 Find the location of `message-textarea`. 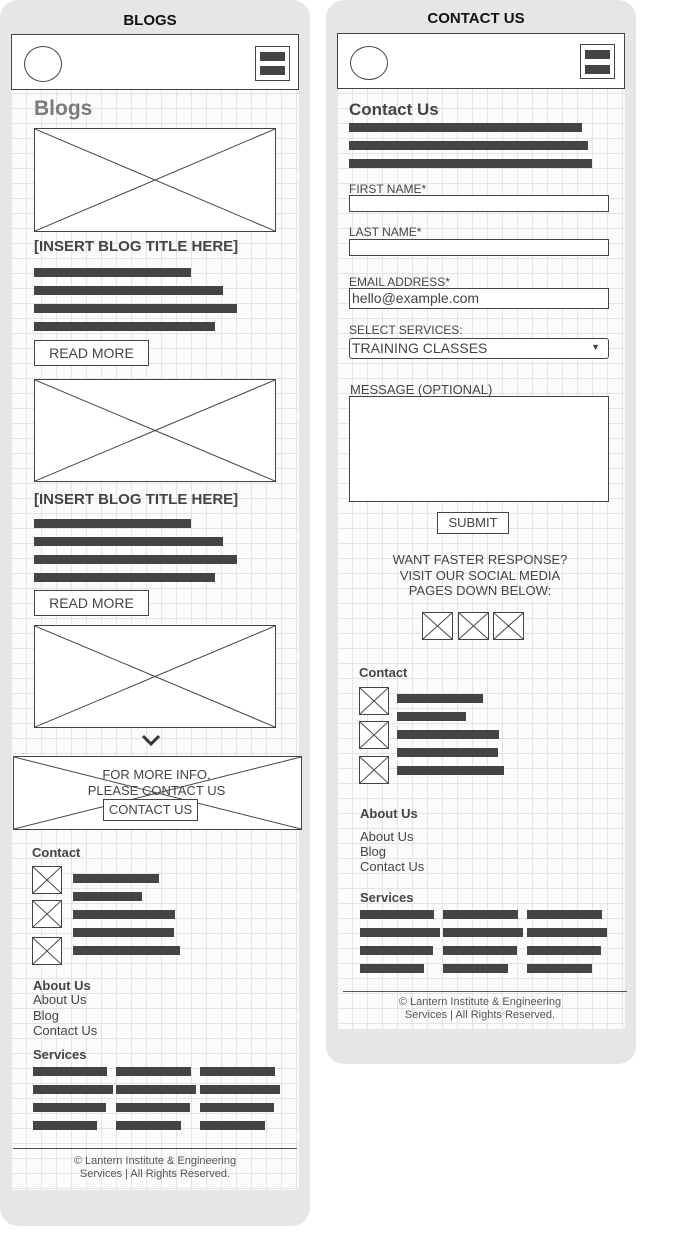

message-textarea is located at coordinates (479, 449).